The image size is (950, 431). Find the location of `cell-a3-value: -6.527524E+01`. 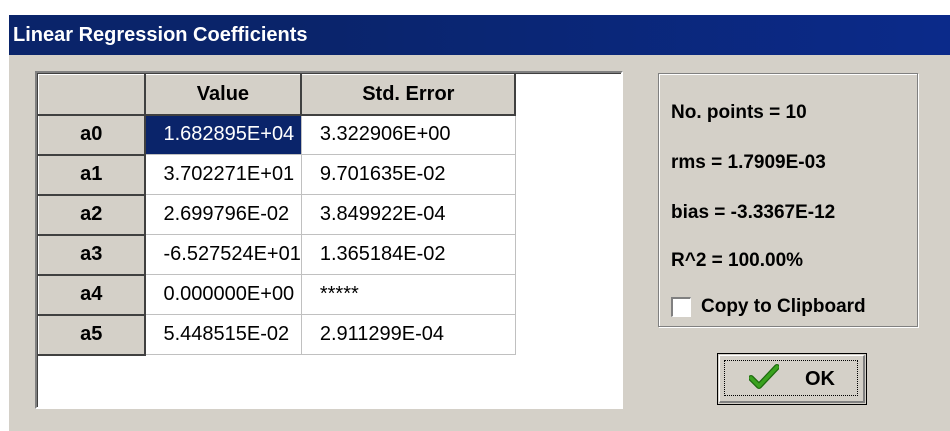

cell-a3-value: -6.527524E+01 is located at coordinates (223, 254).